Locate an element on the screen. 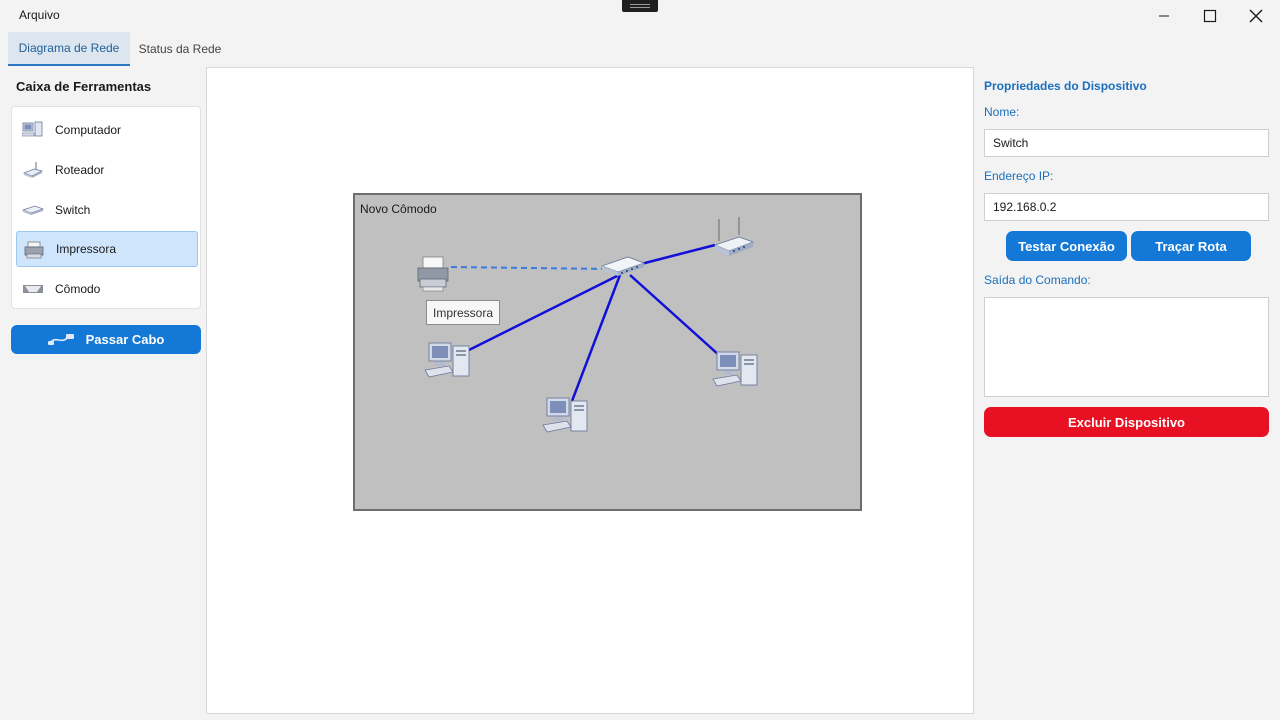 This screenshot has height=720, width=1280. output-label: Saída do Comando: is located at coordinates (1037, 280).